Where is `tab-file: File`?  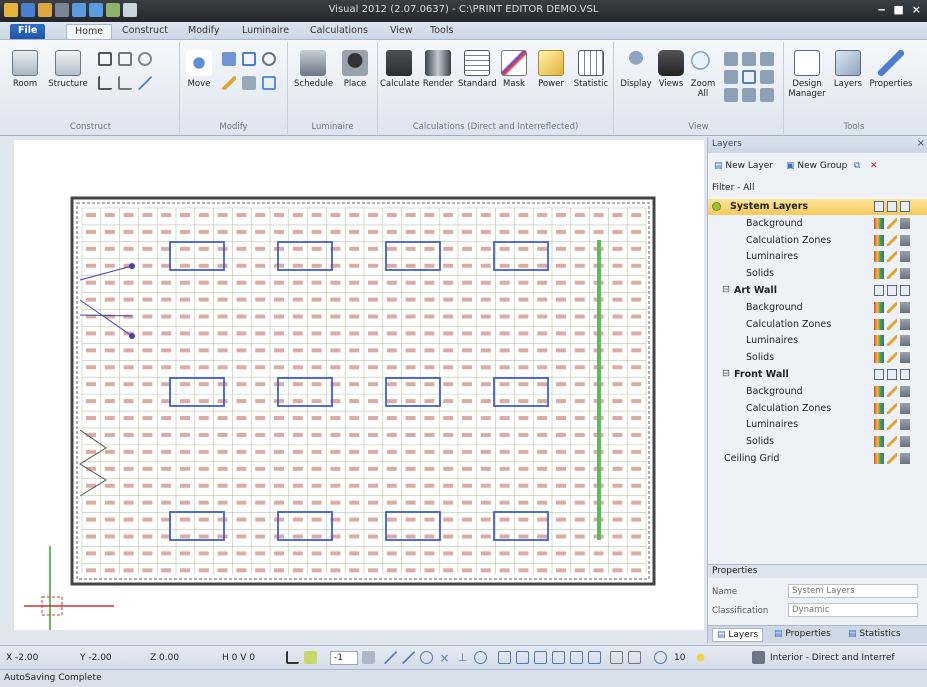
tab-file: File is located at coordinates (28, 31).